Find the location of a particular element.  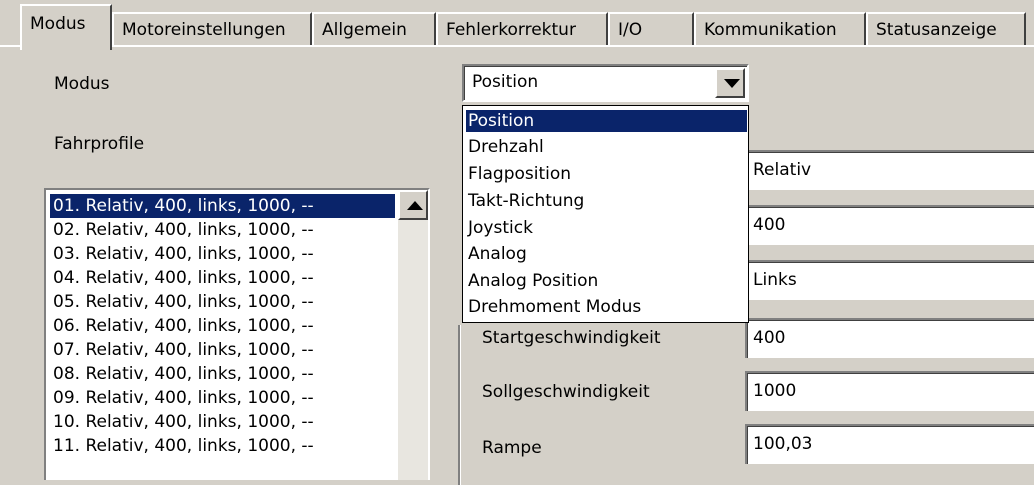

tab-kommunikation: Kommunikation is located at coordinates (780, 29).